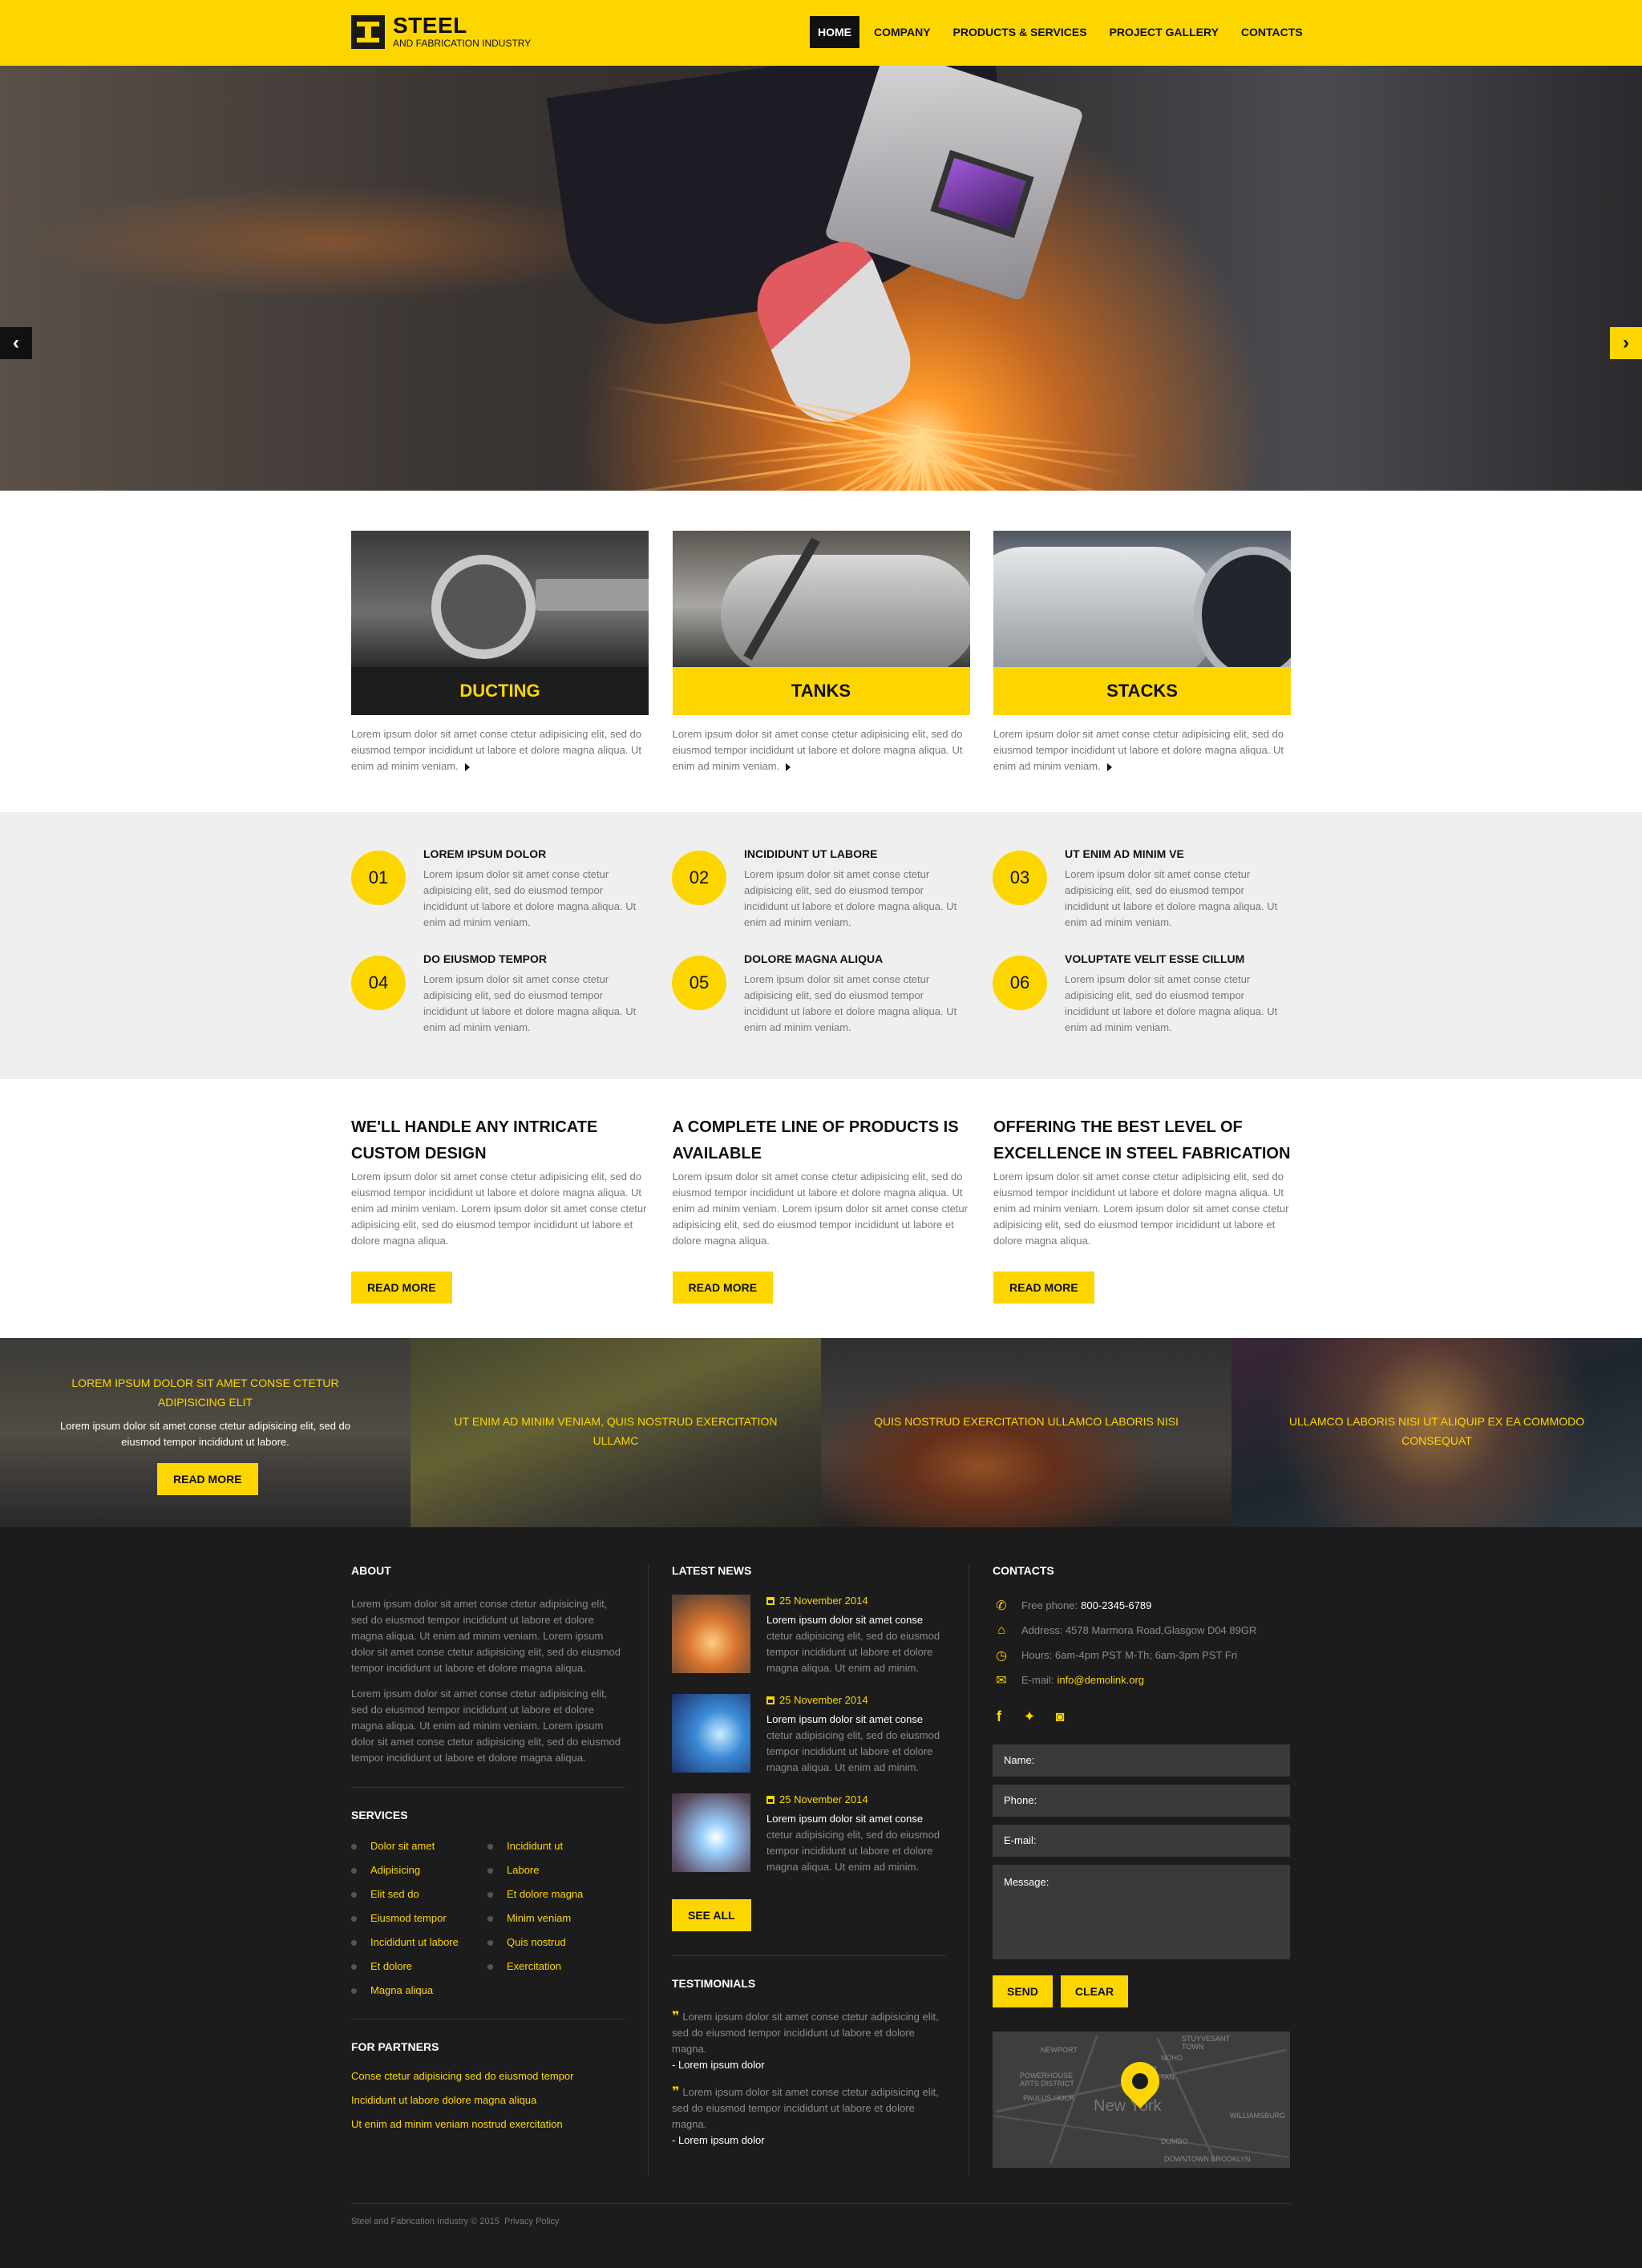 The height and width of the screenshot is (2268, 1642). What do you see at coordinates (474, 1140) in the screenshot?
I see `about-heading: WE'LL HANDLE ANY INTRICATE CUSTOM DESIGN` at bounding box center [474, 1140].